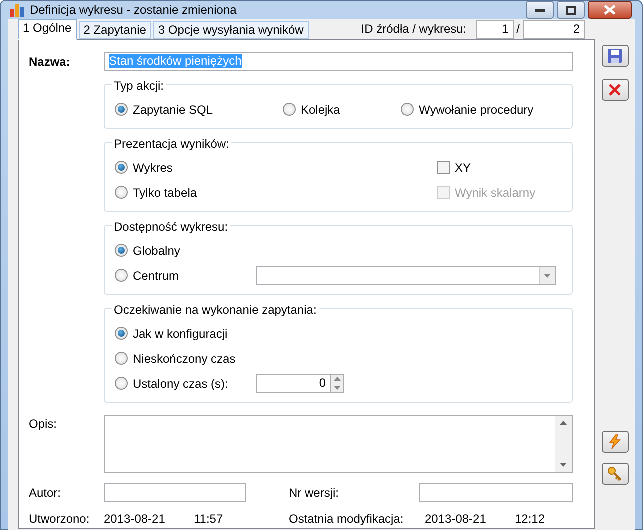 The image size is (643, 530). Describe the element at coordinates (133, 10) in the screenshot. I see `window-title: Definicja wykresu - zostanie zmieniona` at that location.